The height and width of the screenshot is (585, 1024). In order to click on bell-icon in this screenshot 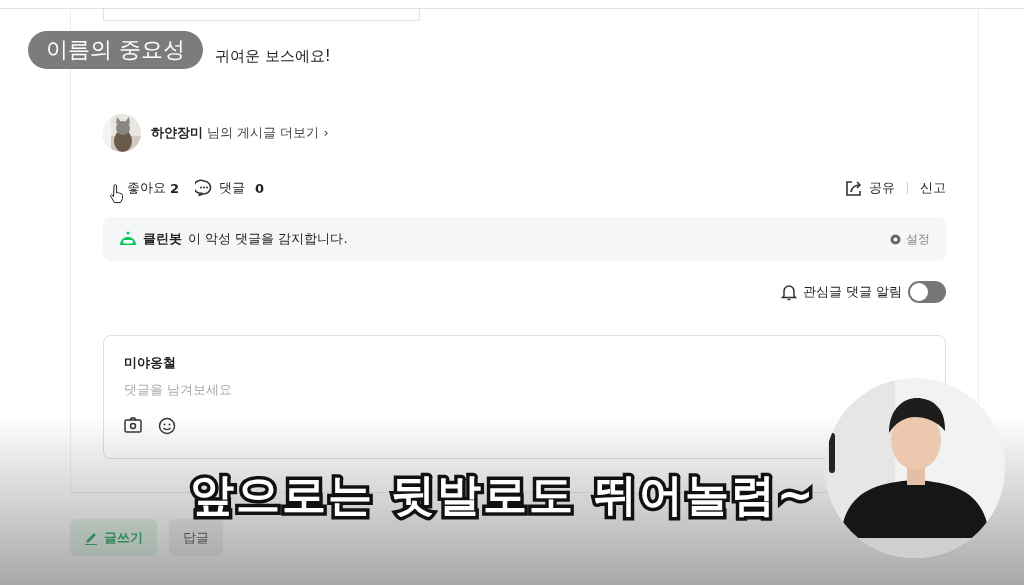, I will do `click(788, 292)`.